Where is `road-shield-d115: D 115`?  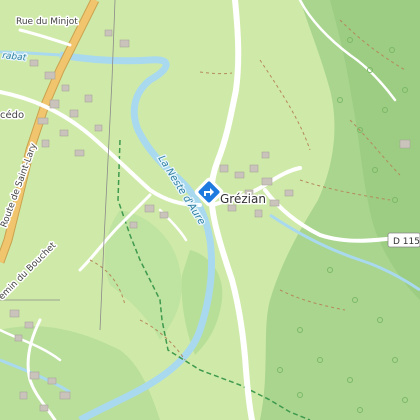 road-shield-d115: D 115 is located at coordinates (403, 240).